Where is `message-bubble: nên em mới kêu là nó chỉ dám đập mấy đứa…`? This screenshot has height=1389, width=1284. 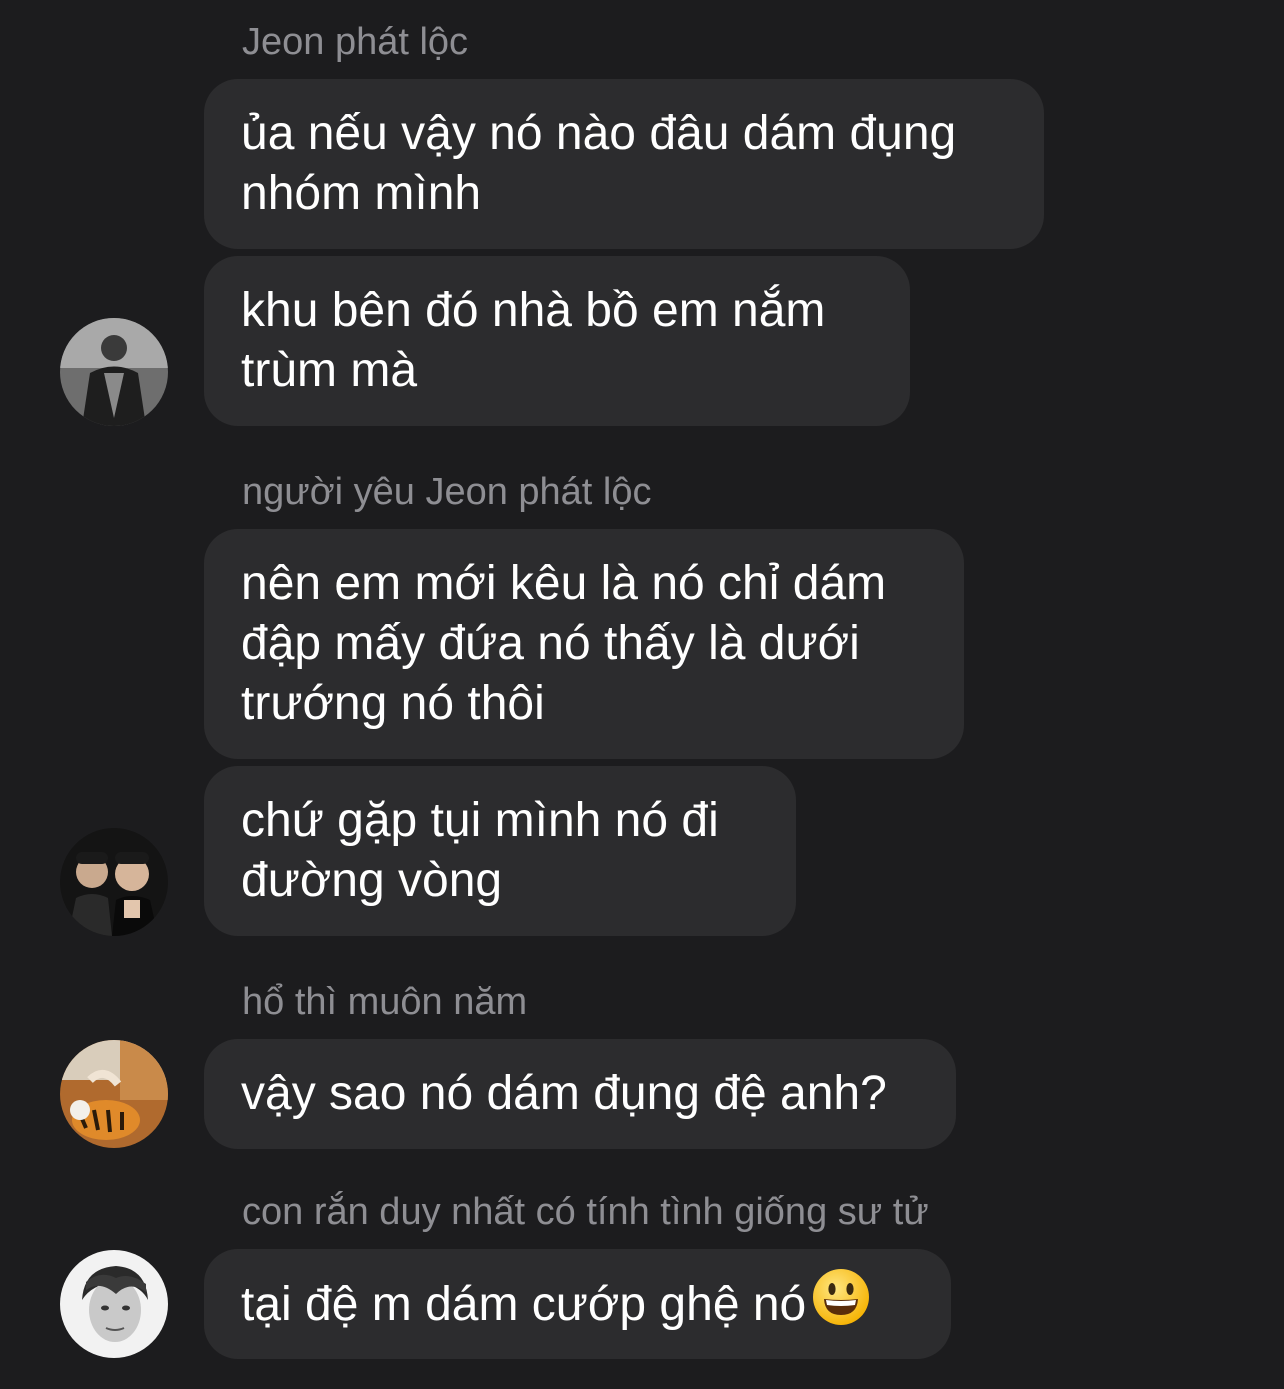 message-bubble: nên em mới kêu là nó chỉ dám đập mấy đứa… is located at coordinates (584, 644).